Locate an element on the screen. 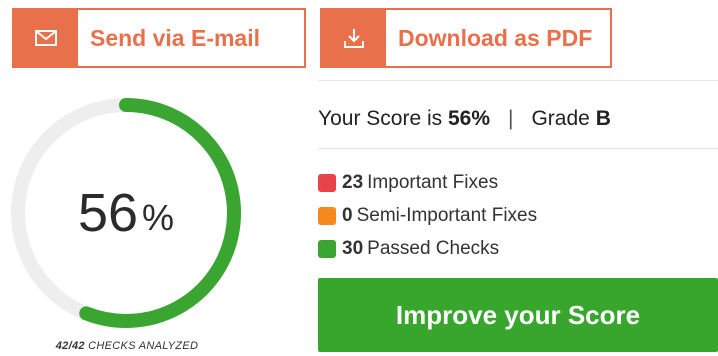 This screenshot has height=356, width=718. grade-prefix: Grade is located at coordinates (560, 118).